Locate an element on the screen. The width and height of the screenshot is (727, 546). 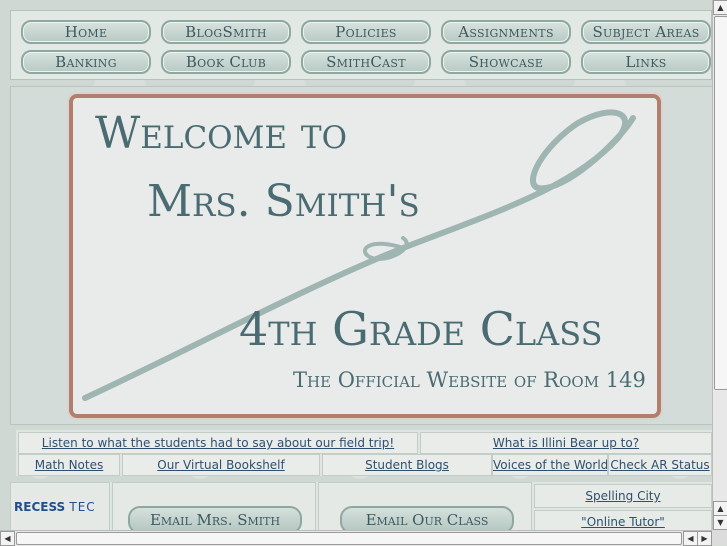
horizontal-scrollbar: ◀ ◀ ▶ is located at coordinates (356, 538).